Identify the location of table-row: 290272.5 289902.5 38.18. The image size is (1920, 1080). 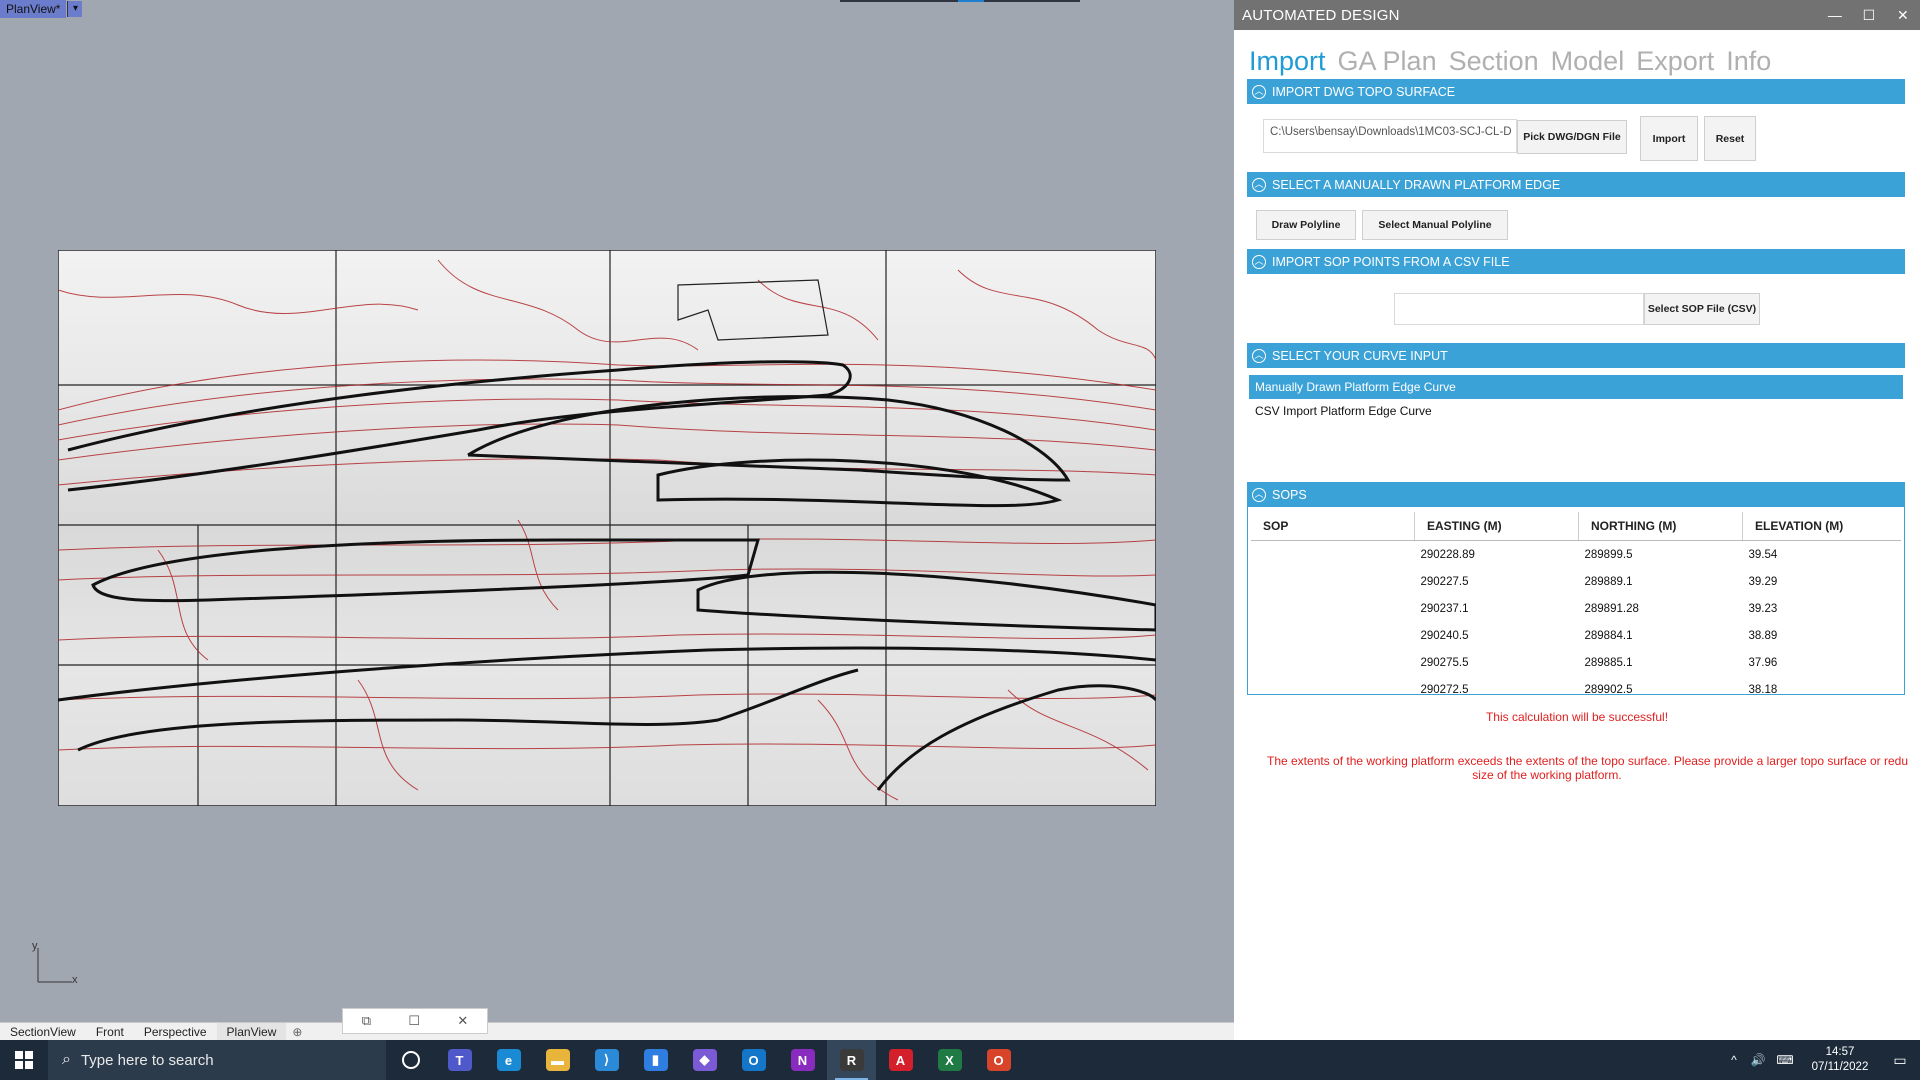
(1576, 689).